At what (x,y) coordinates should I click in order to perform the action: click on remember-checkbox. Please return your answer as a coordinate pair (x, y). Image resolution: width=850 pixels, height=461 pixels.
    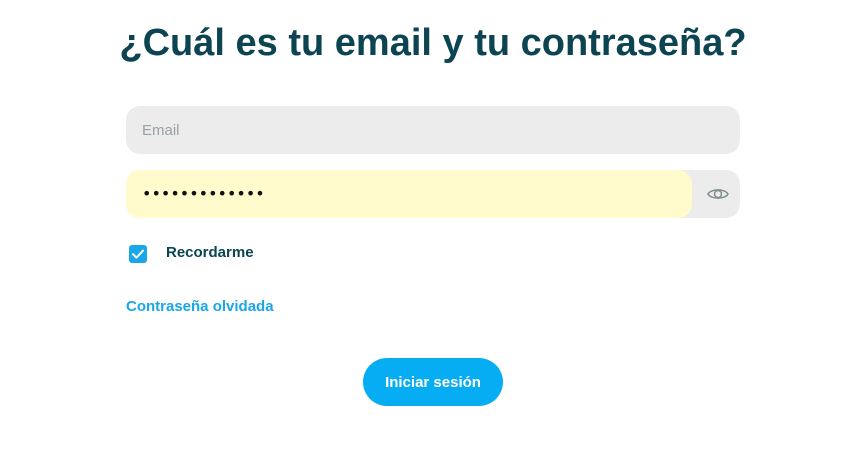
    Looking at the image, I should click on (138, 254).